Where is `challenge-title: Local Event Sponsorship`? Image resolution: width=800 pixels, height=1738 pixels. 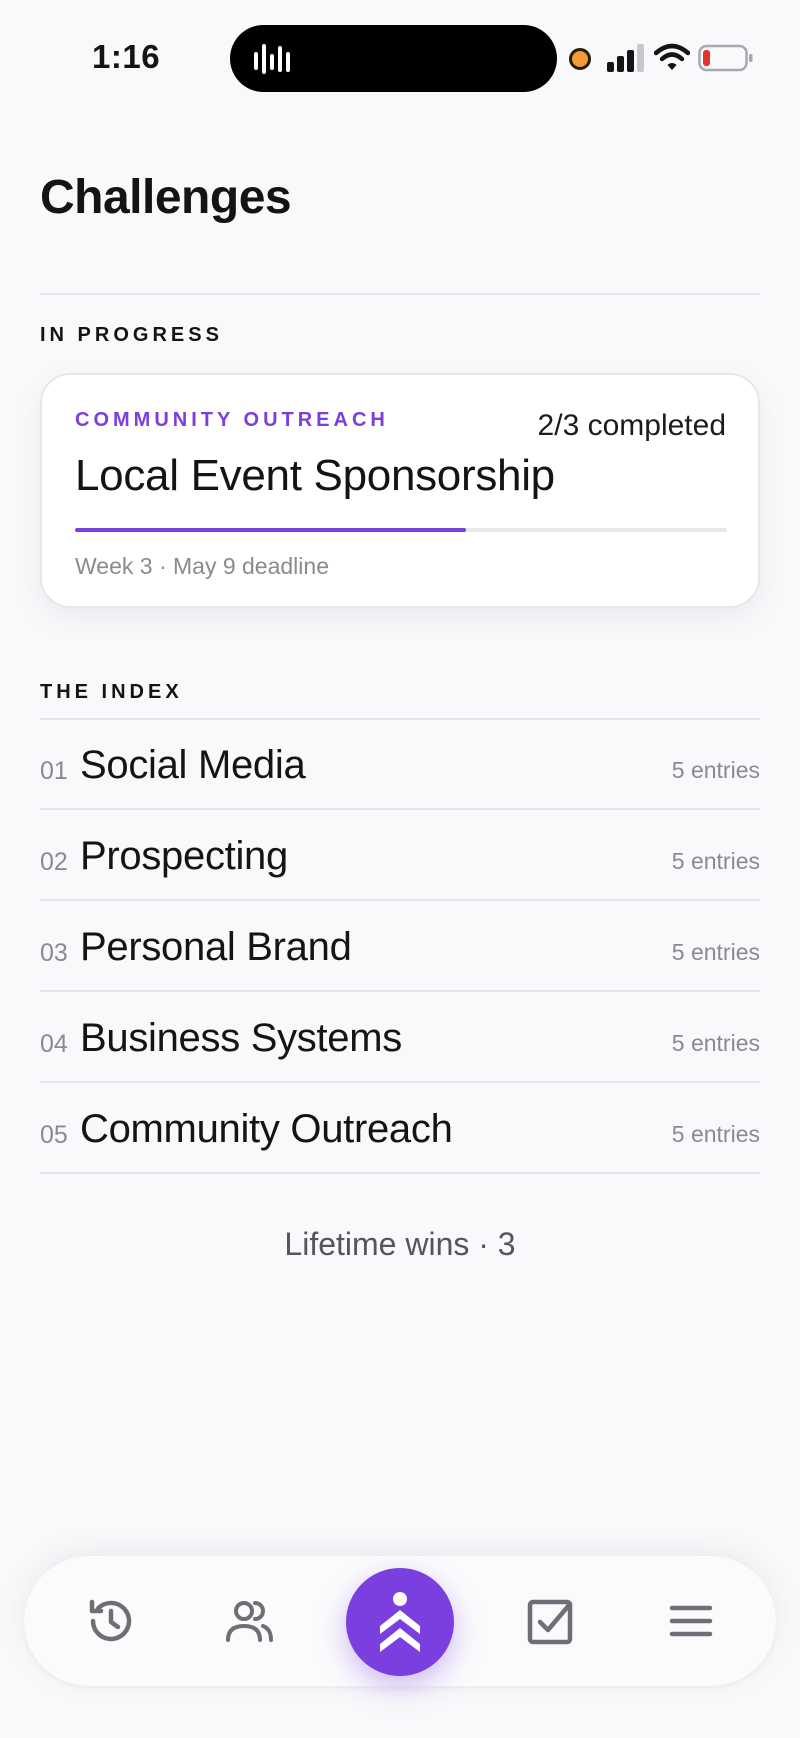 challenge-title: Local Event Sponsorship is located at coordinates (315, 475).